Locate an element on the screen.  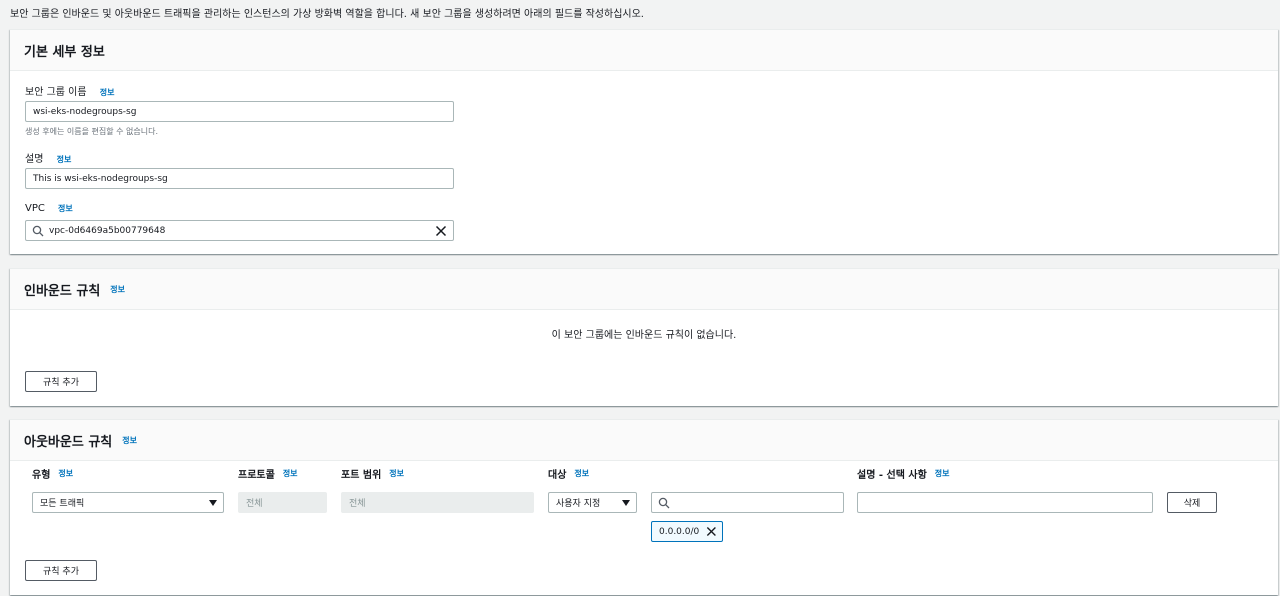
sg-name-label-row: 보안 그룹 이름 정보 is located at coordinates (69, 90).